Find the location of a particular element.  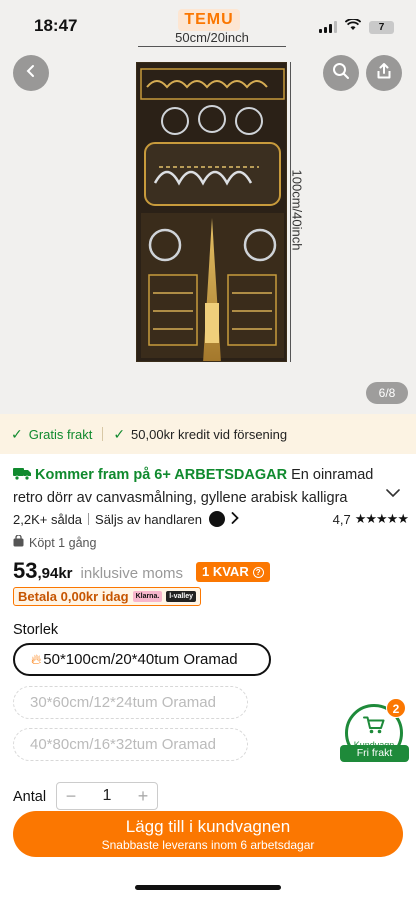

status-icons: 7 is located at coordinates (356, 27).